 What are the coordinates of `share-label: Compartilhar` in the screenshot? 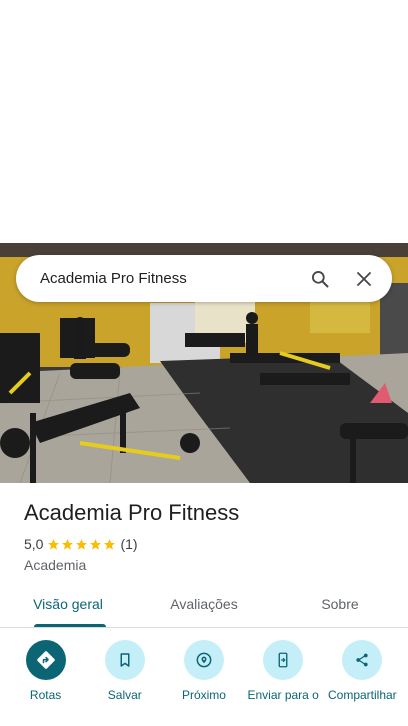 It's located at (362, 695).